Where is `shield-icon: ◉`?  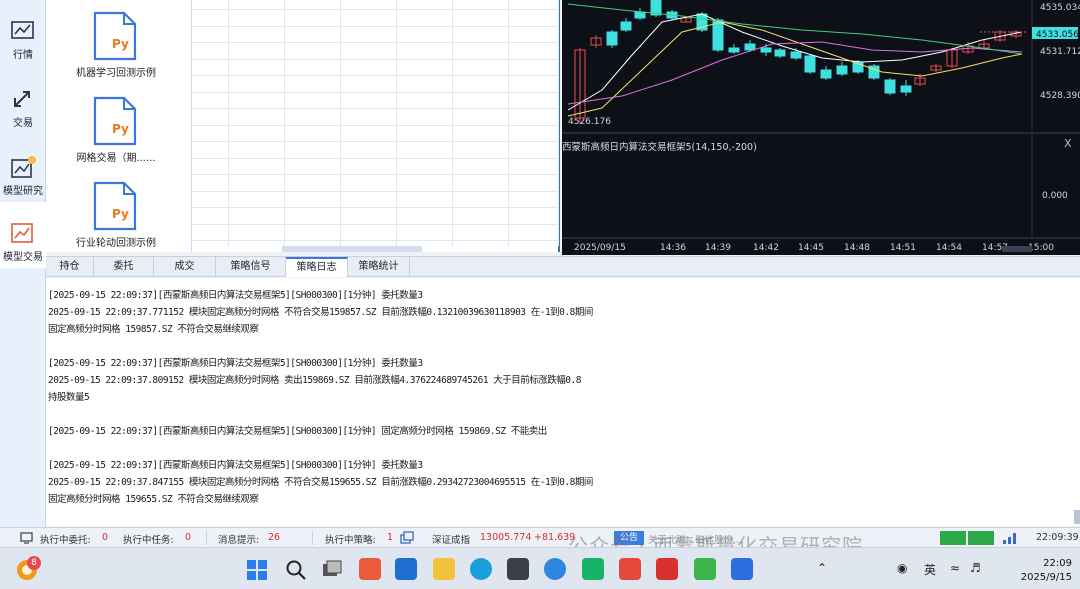 shield-icon: ◉ is located at coordinates (902, 568).